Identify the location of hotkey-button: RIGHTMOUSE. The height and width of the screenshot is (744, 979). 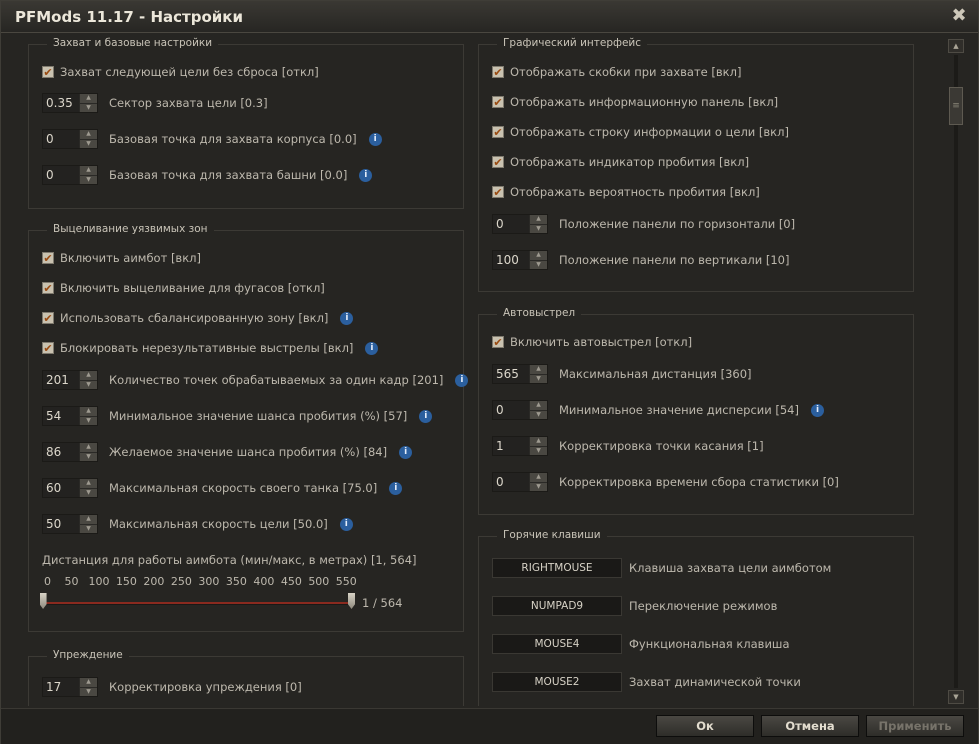
(557, 568).